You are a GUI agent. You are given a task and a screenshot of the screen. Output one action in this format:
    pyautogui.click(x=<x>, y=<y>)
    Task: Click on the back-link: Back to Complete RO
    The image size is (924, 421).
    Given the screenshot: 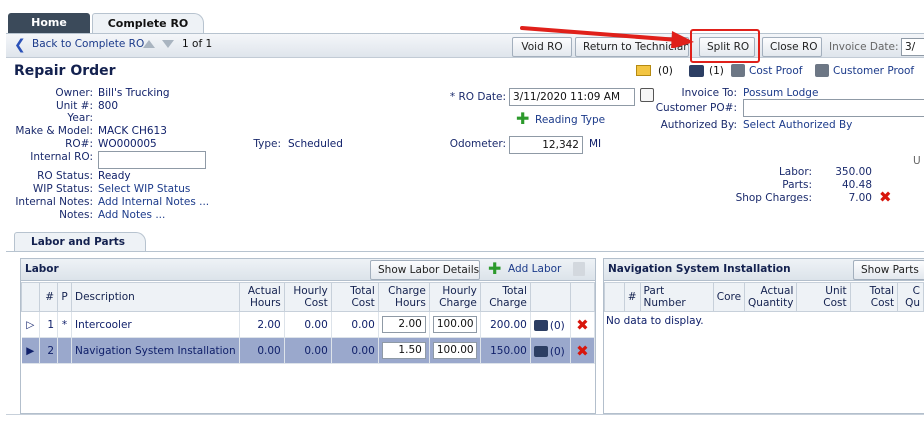 What is the action you would take?
    pyautogui.click(x=88, y=44)
    